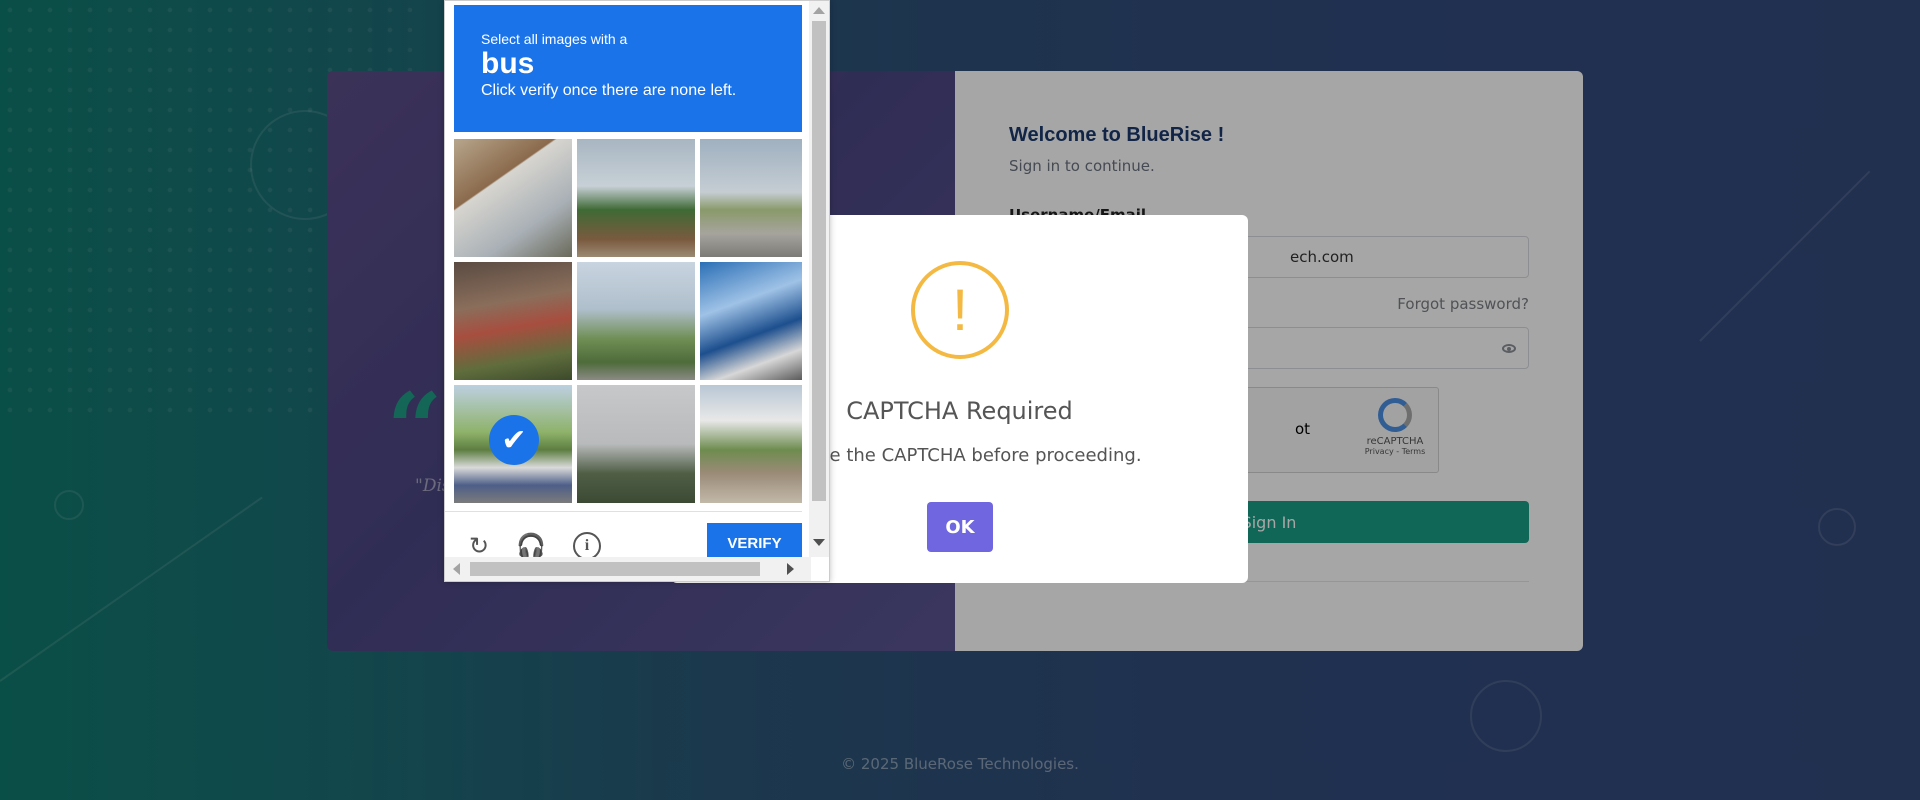 The width and height of the screenshot is (1920, 800). I want to click on scroll-right-icon, so click(790, 569).